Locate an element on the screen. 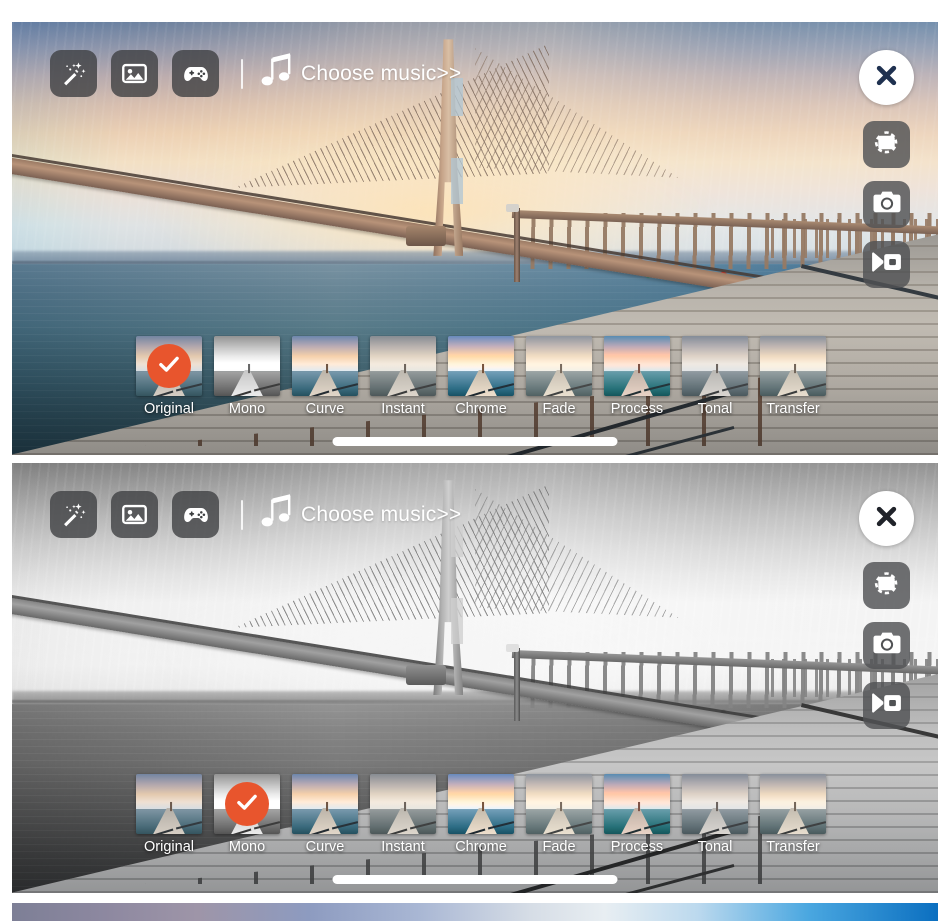 This screenshot has height=921, width=950. pylon-base is located at coordinates (425, 675).